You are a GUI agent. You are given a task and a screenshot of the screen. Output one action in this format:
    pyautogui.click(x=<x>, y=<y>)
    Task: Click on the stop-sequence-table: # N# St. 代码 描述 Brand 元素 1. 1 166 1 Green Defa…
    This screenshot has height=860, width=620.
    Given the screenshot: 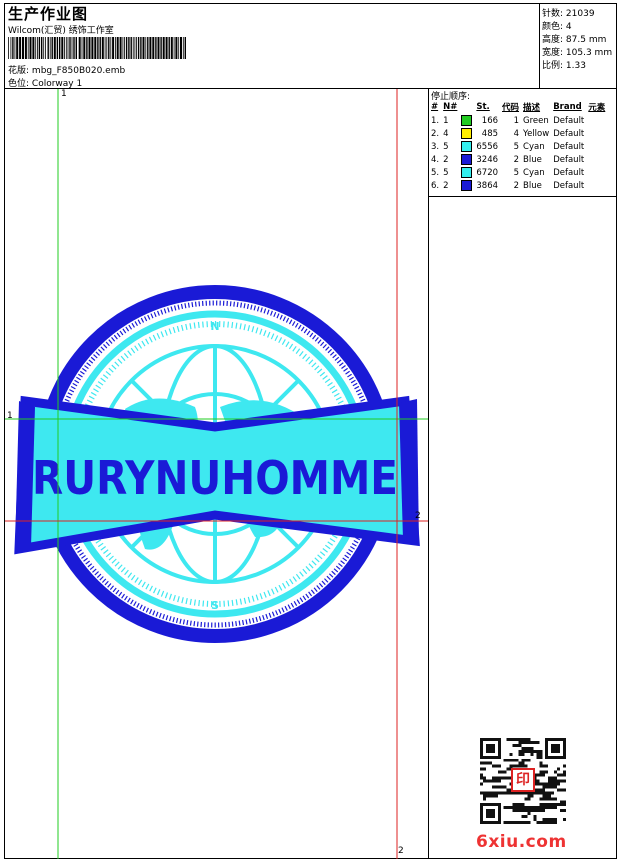 What is the action you would take?
    pyautogui.click(x=519, y=146)
    